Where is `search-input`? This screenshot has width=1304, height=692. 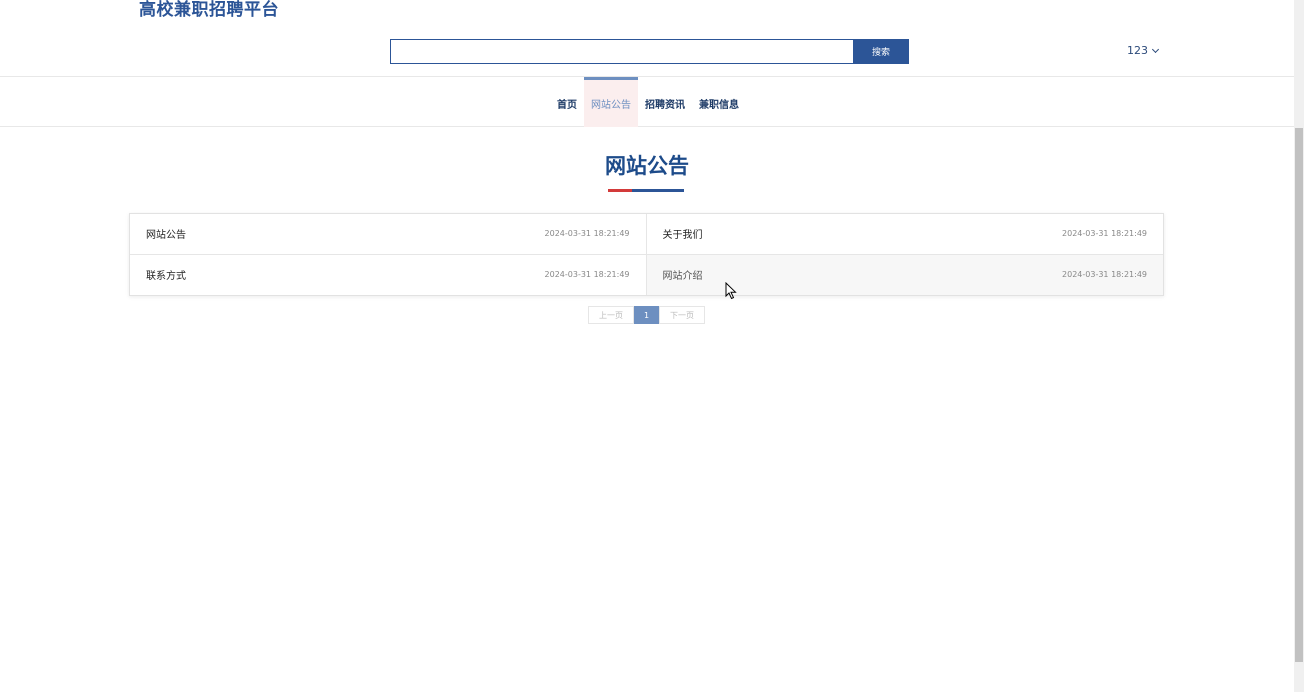
search-input is located at coordinates (621, 51).